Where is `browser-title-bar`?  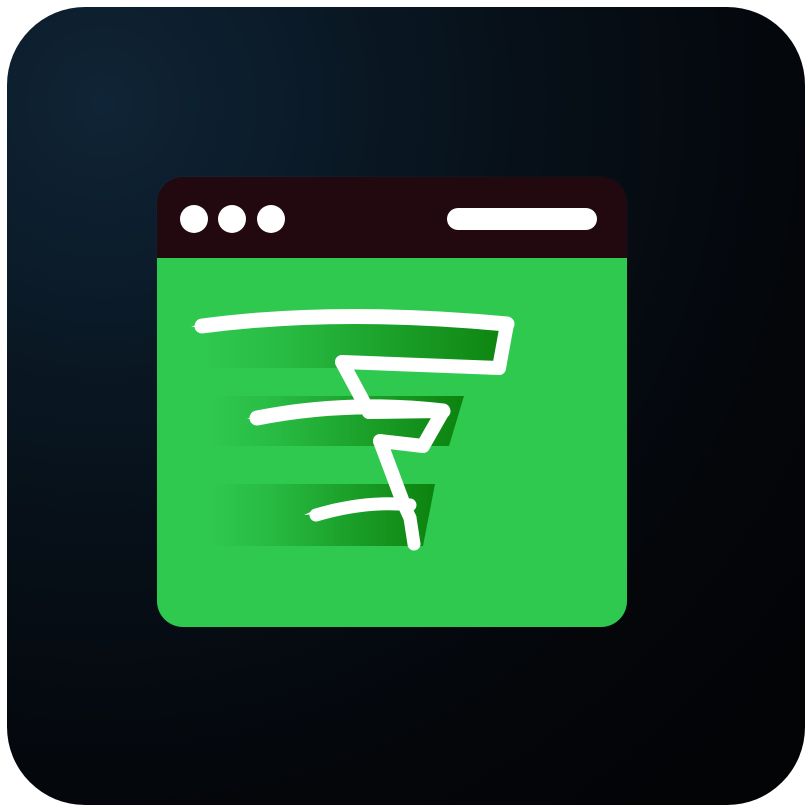 browser-title-bar is located at coordinates (392, 217).